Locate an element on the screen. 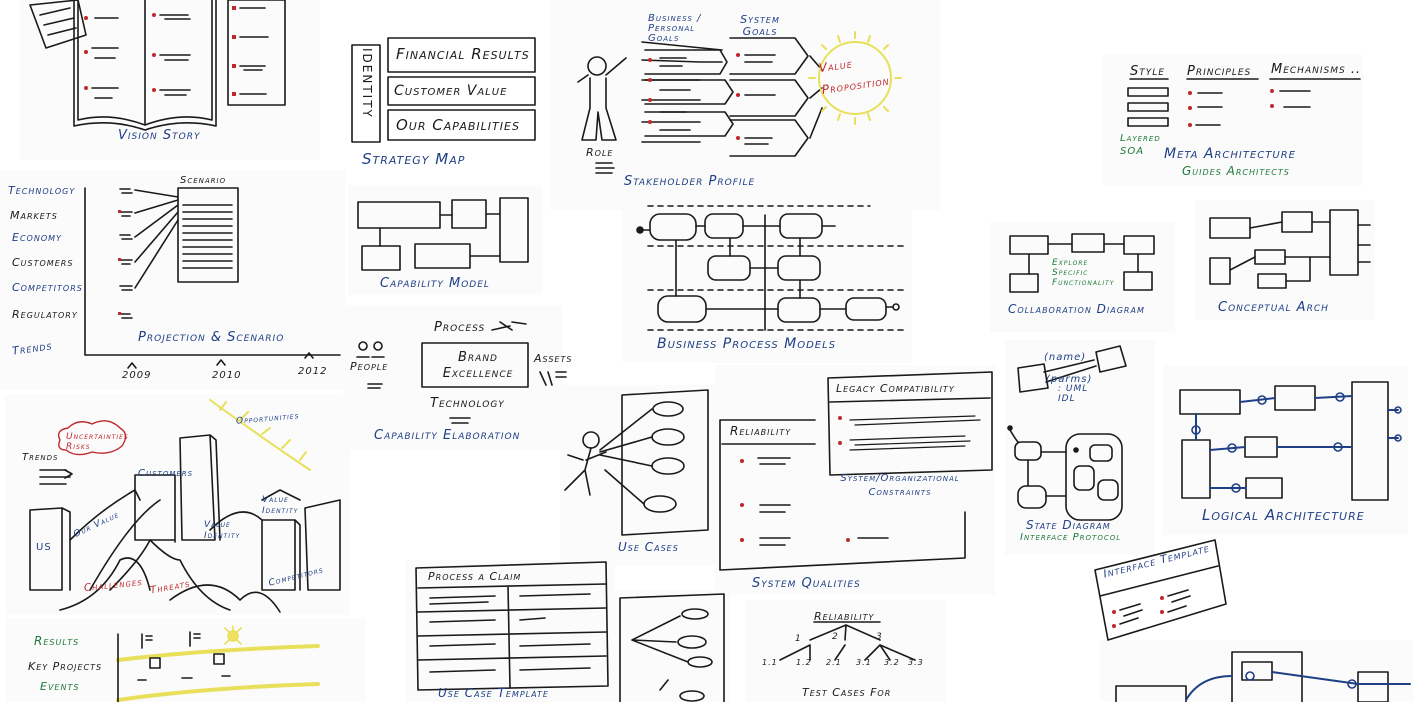 The width and height of the screenshot is (1413, 702). stakeholder-profile-title: Stakeholder Profile is located at coordinates (690, 181).